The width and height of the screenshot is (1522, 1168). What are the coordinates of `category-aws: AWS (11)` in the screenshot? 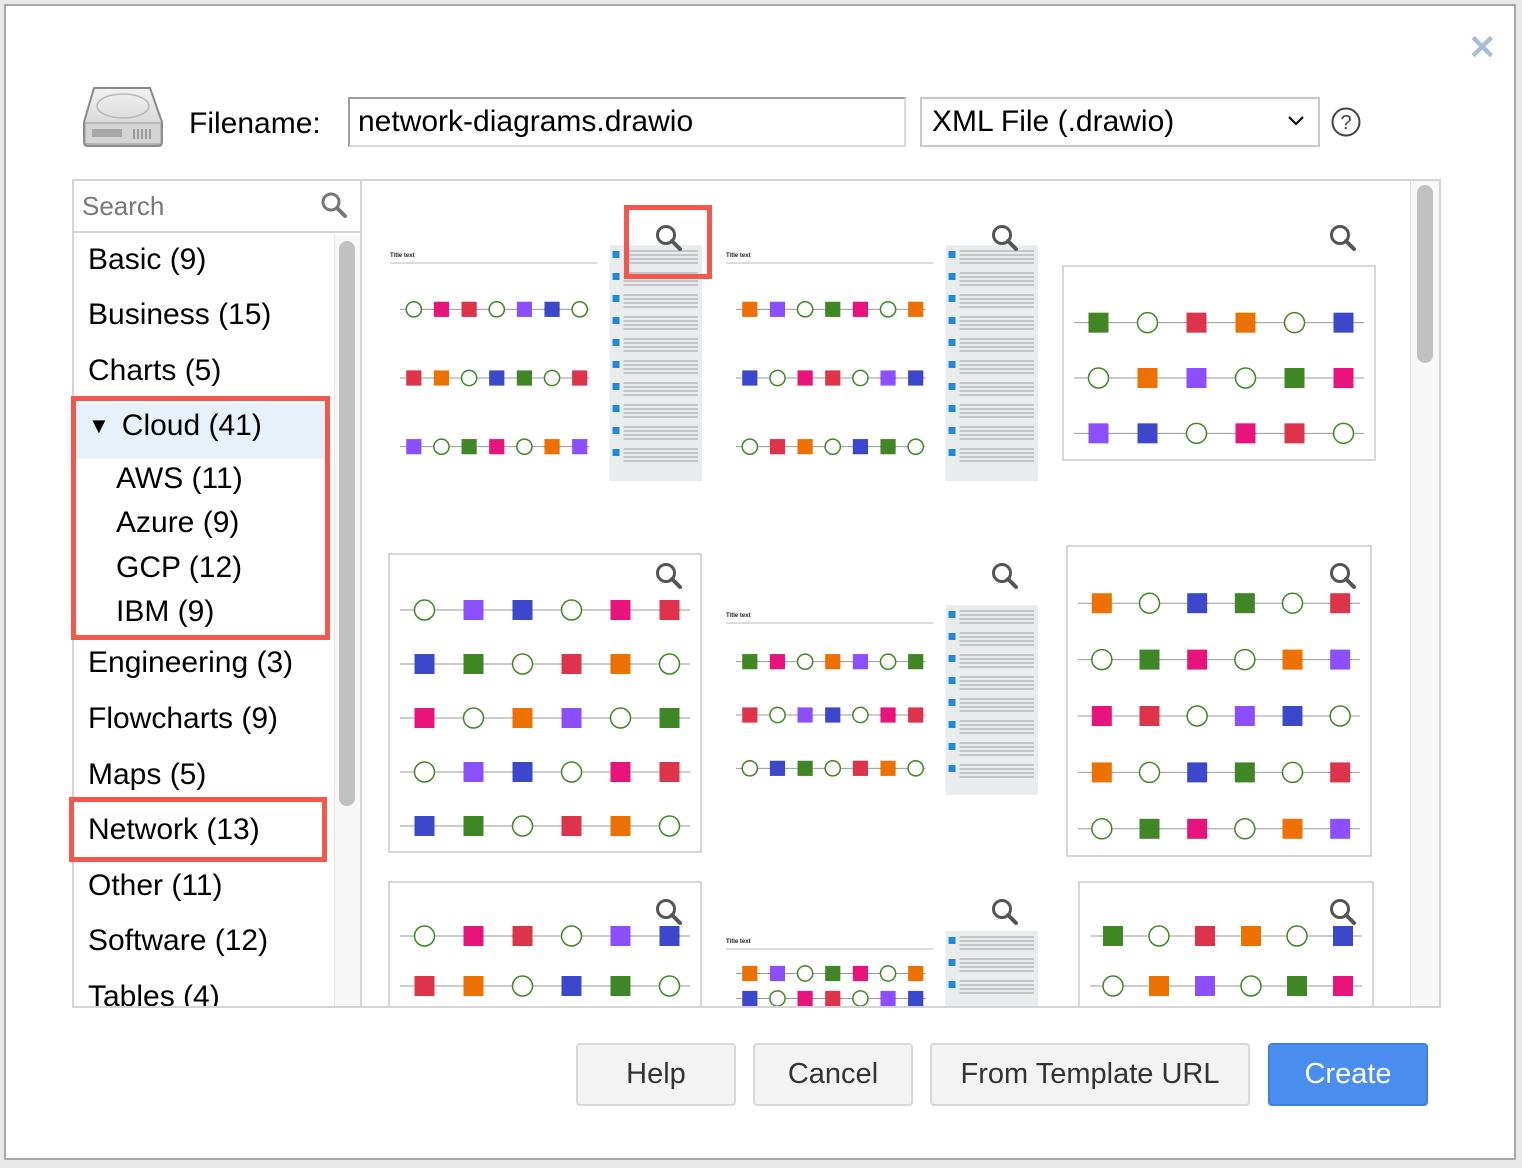 It's located at (179, 479).